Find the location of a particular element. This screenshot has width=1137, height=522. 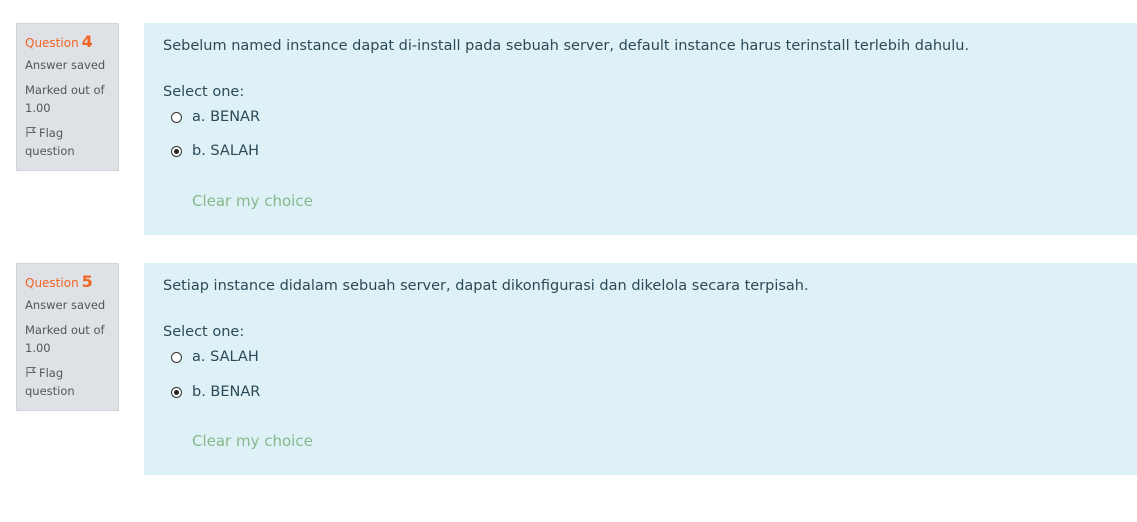

answer-option-b: b. BENAR is located at coordinates (215, 392).